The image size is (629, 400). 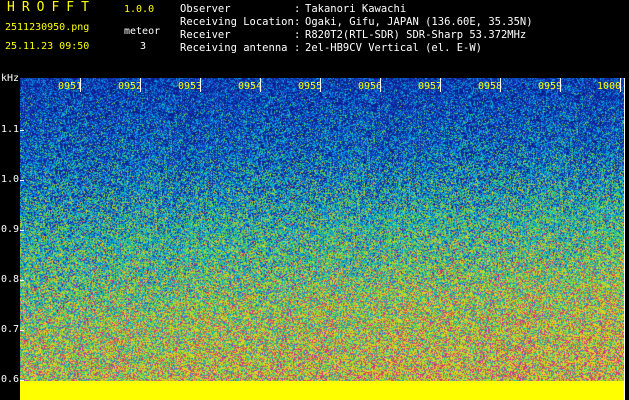 What do you see at coordinates (322, 390) in the screenshot?
I see `spectrogram-baseline` at bounding box center [322, 390].